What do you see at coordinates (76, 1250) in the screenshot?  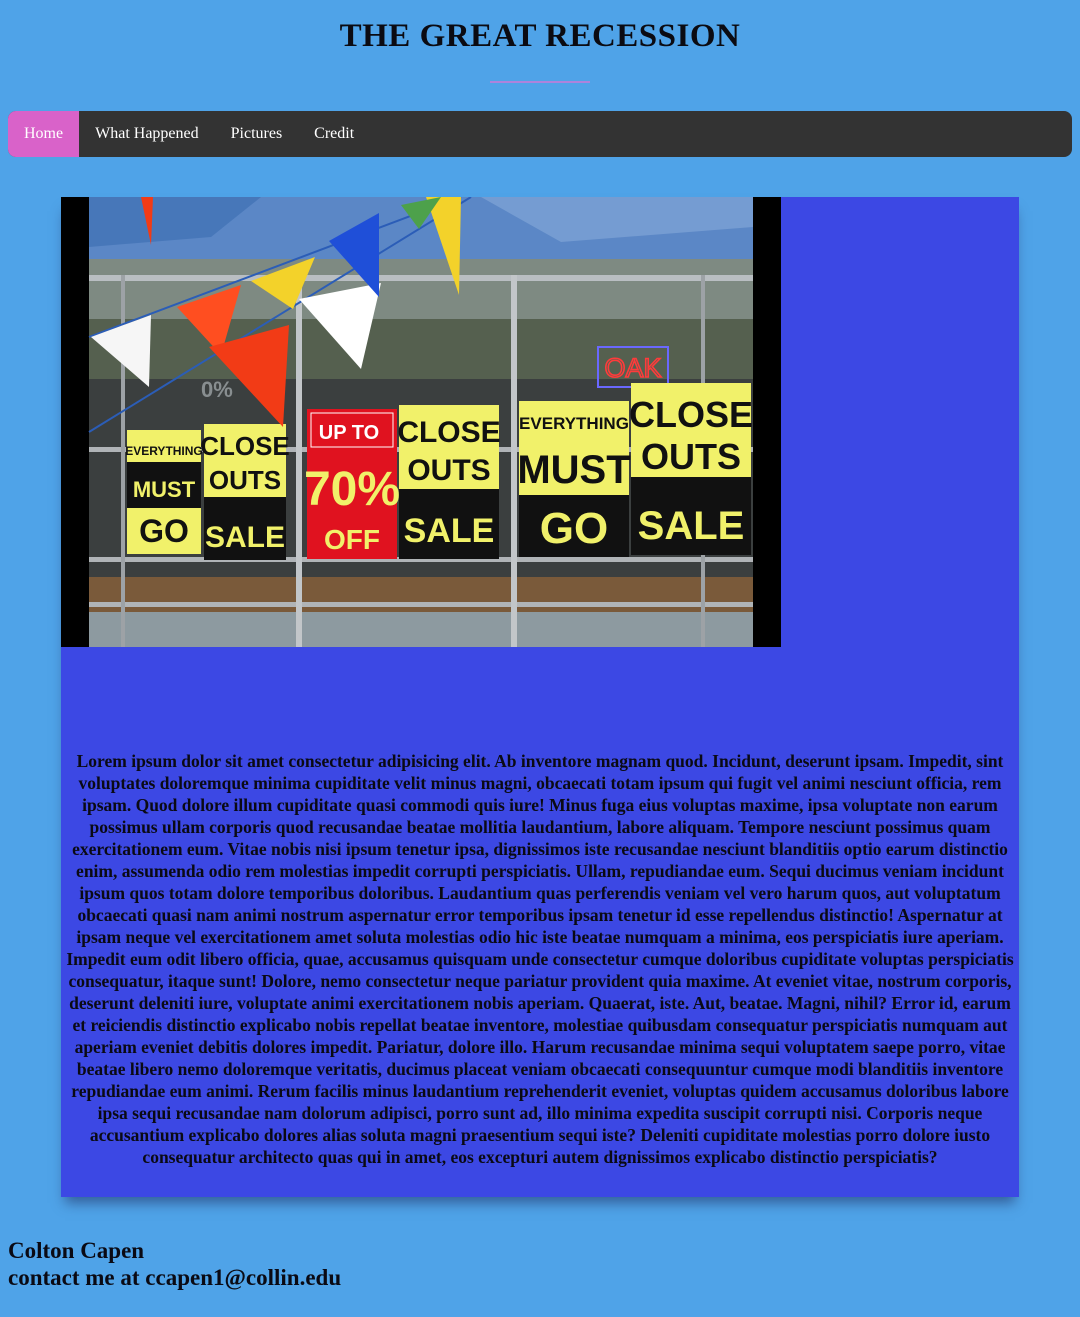 I see `author-name: Colton Capen` at bounding box center [76, 1250].